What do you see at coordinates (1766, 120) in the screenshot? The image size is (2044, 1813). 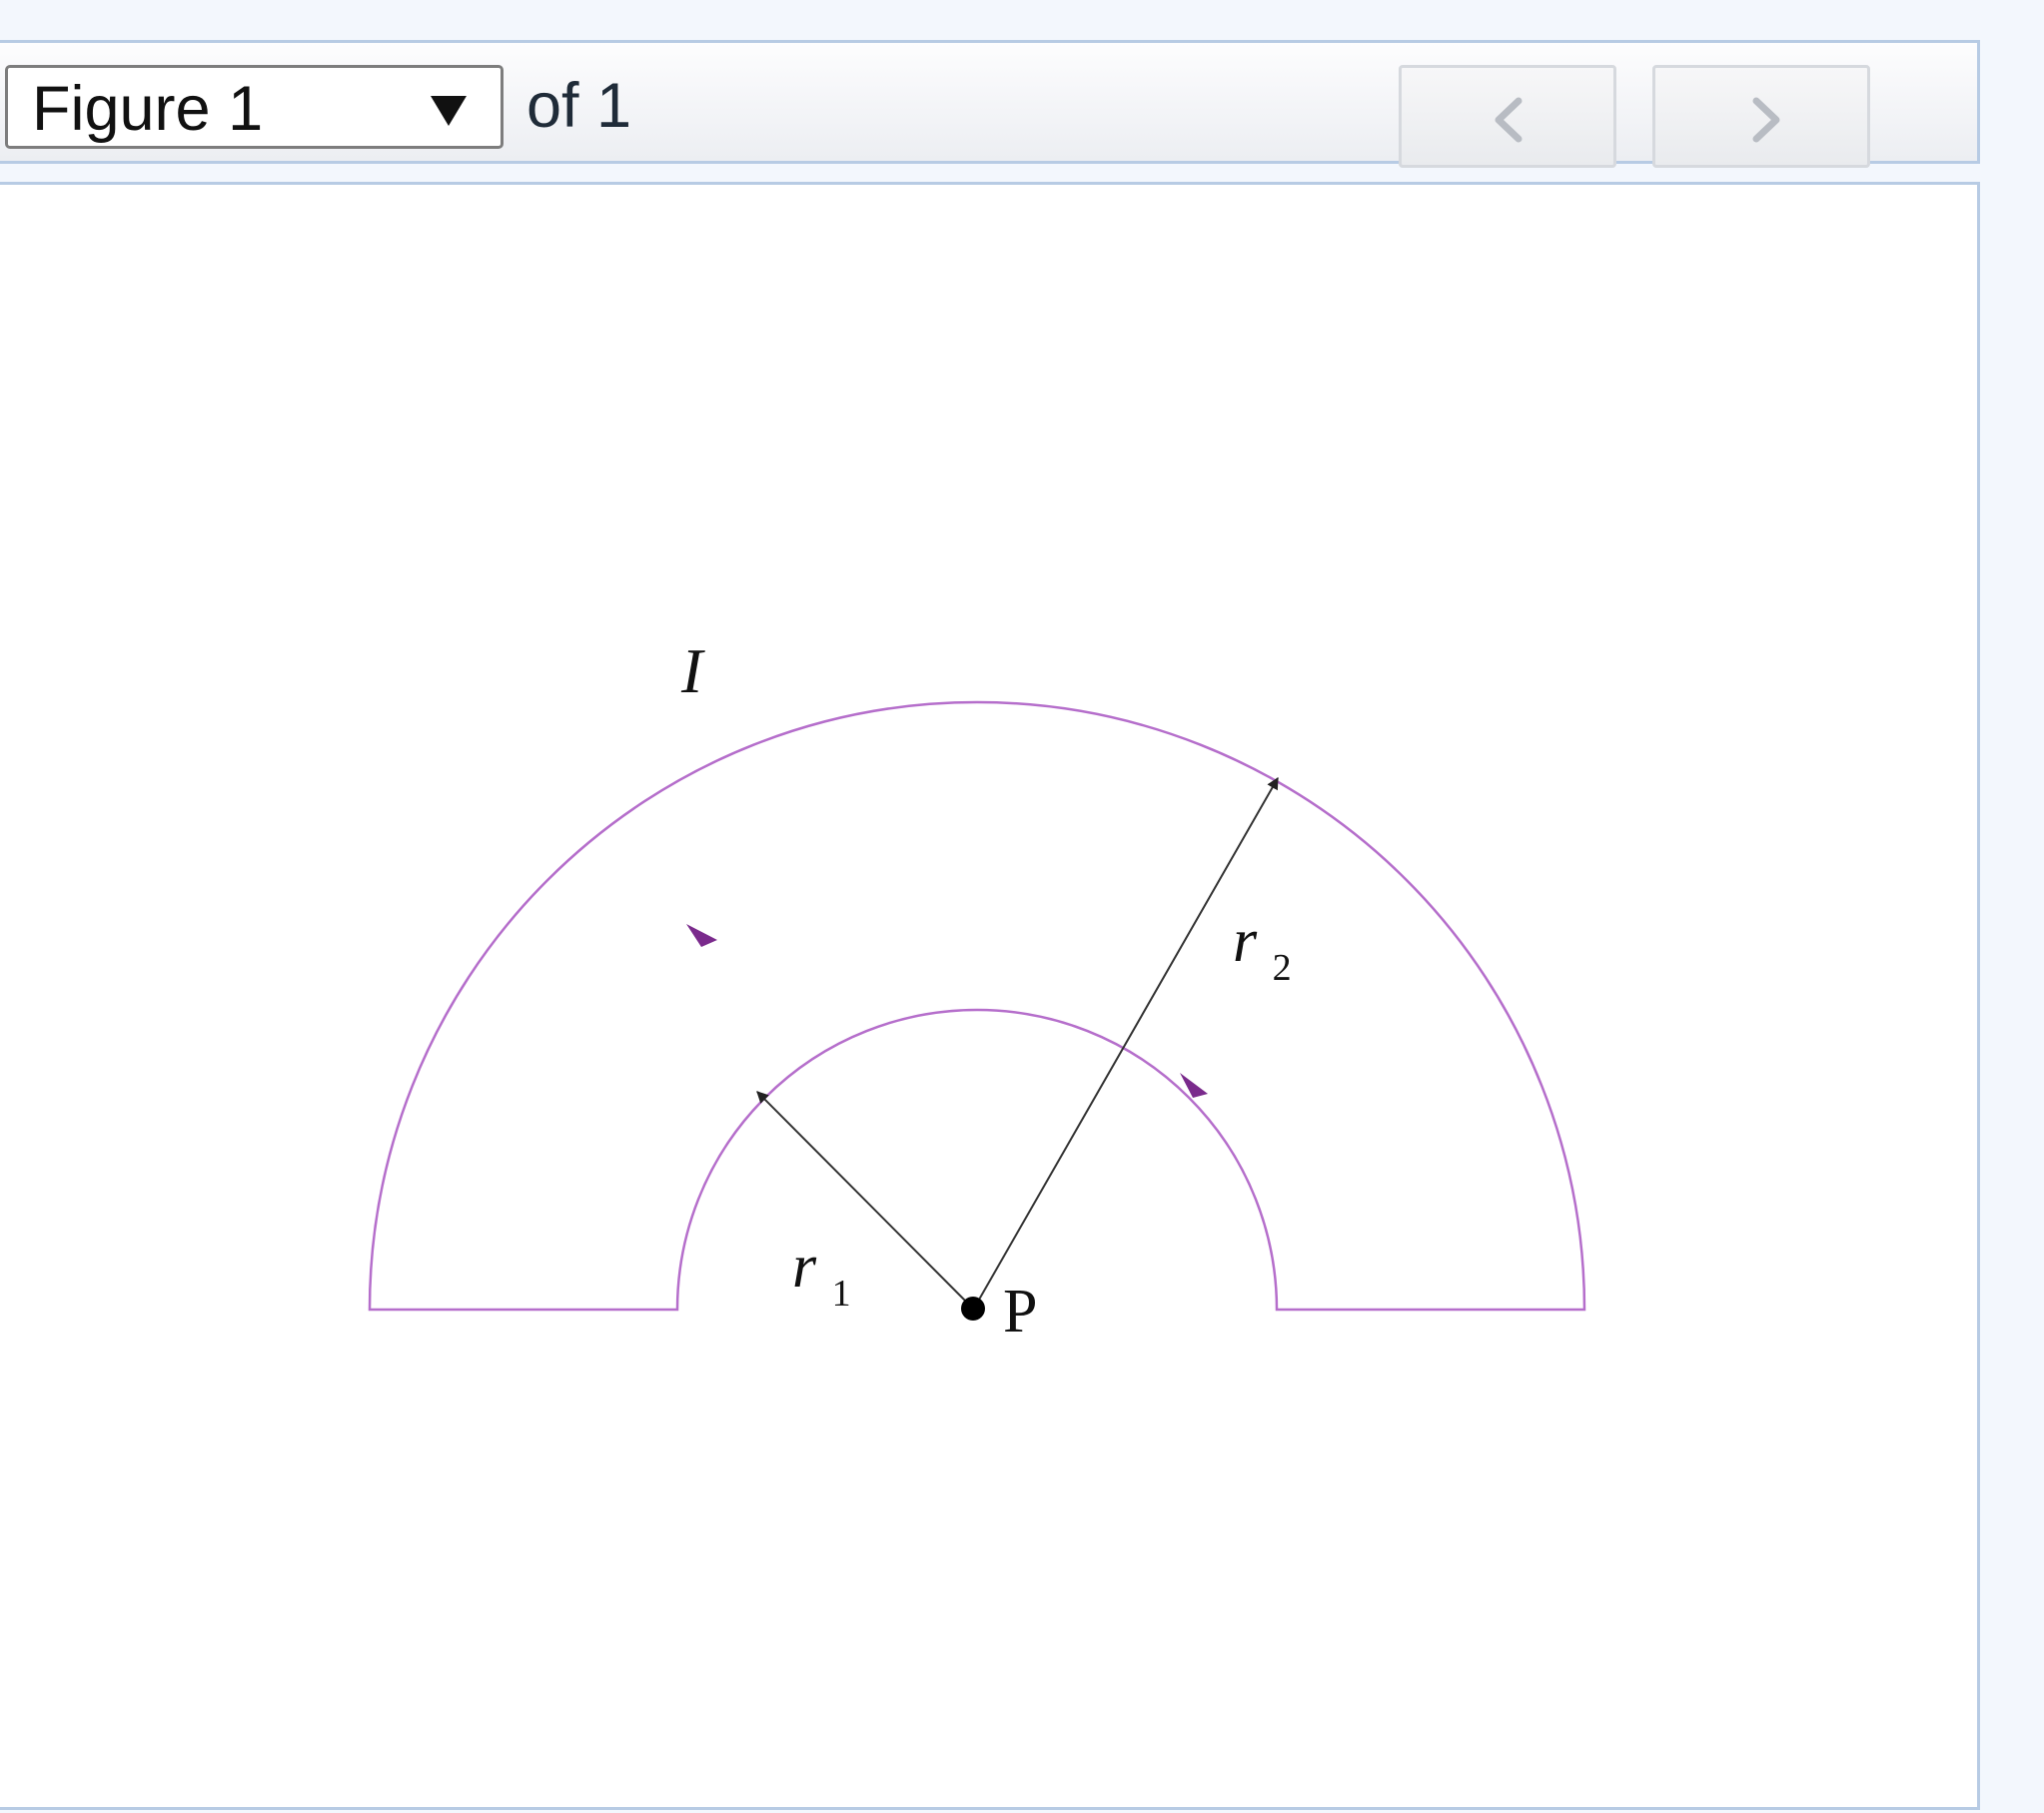 I see `chevron-right-icon` at bounding box center [1766, 120].